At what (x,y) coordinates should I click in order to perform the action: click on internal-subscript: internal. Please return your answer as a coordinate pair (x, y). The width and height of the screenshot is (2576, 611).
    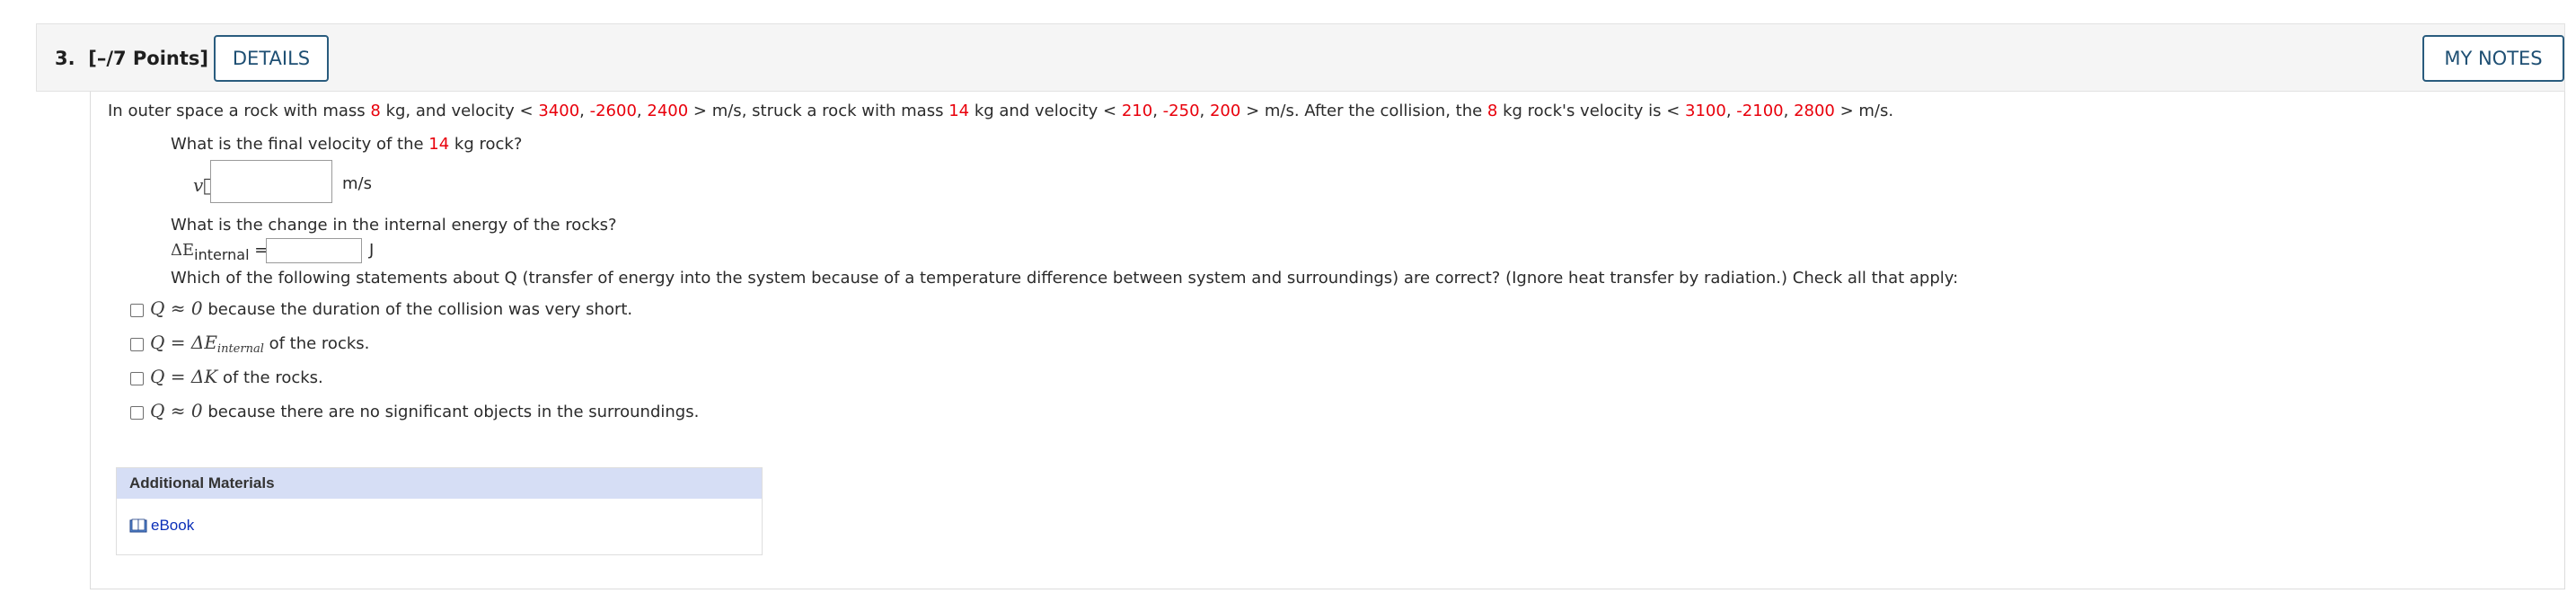
    Looking at the image, I should click on (222, 254).